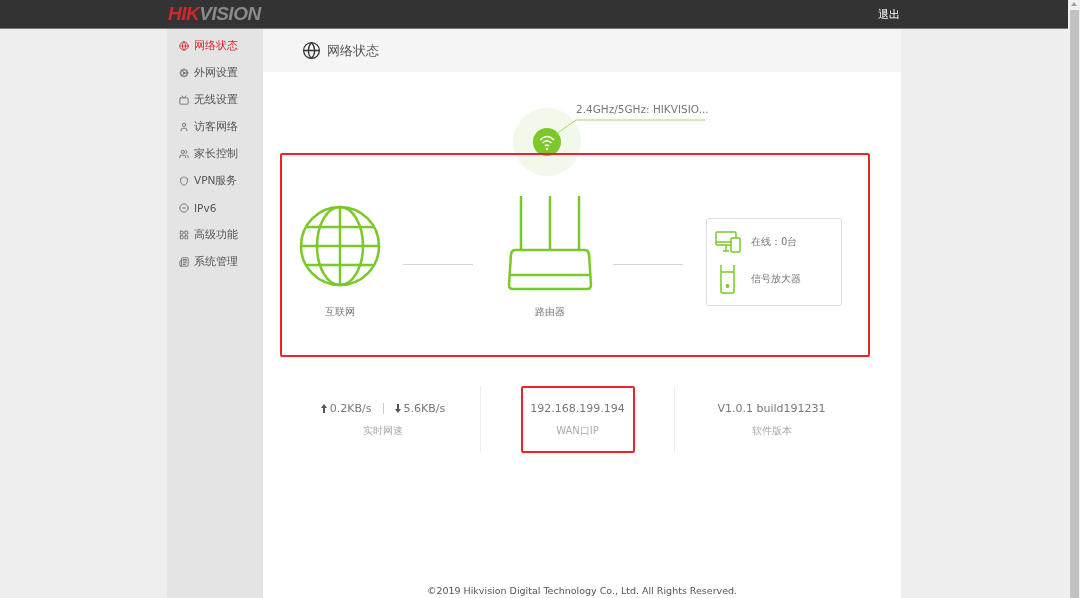 The height and width of the screenshot is (598, 1080). I want to click on sidebar-item: 家长控制, so click(215, 153).